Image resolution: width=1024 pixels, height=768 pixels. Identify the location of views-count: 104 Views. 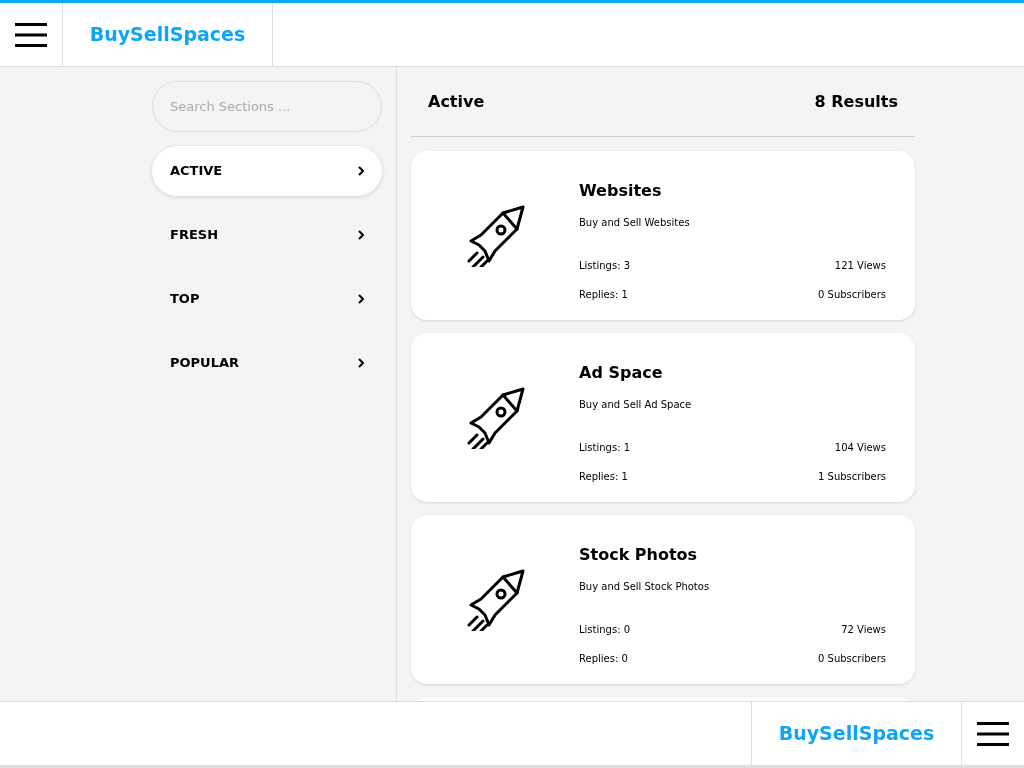
(860, 448).